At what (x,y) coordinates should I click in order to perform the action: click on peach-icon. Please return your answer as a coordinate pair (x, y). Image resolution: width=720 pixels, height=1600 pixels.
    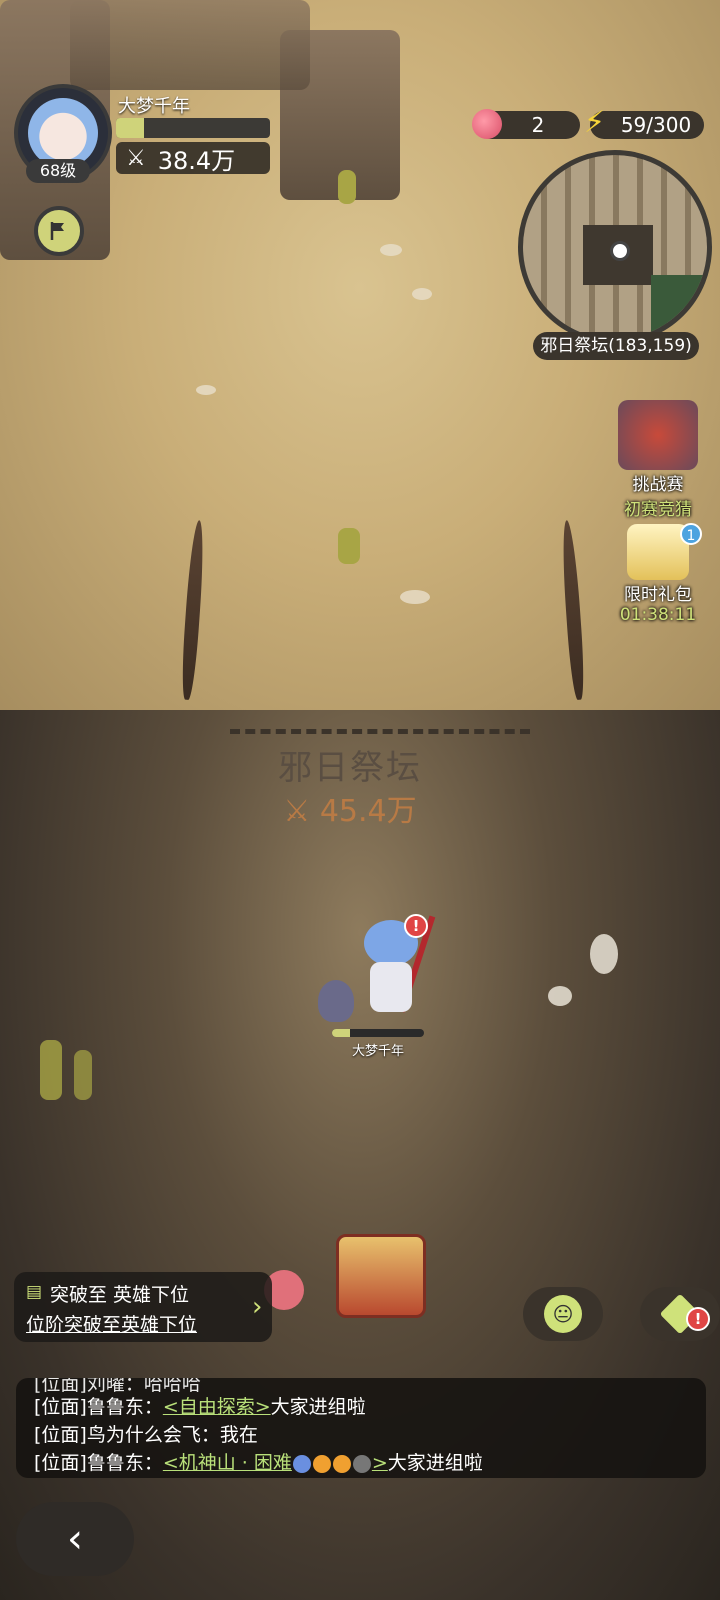
    Looking at the image, I should click on (487, 124).